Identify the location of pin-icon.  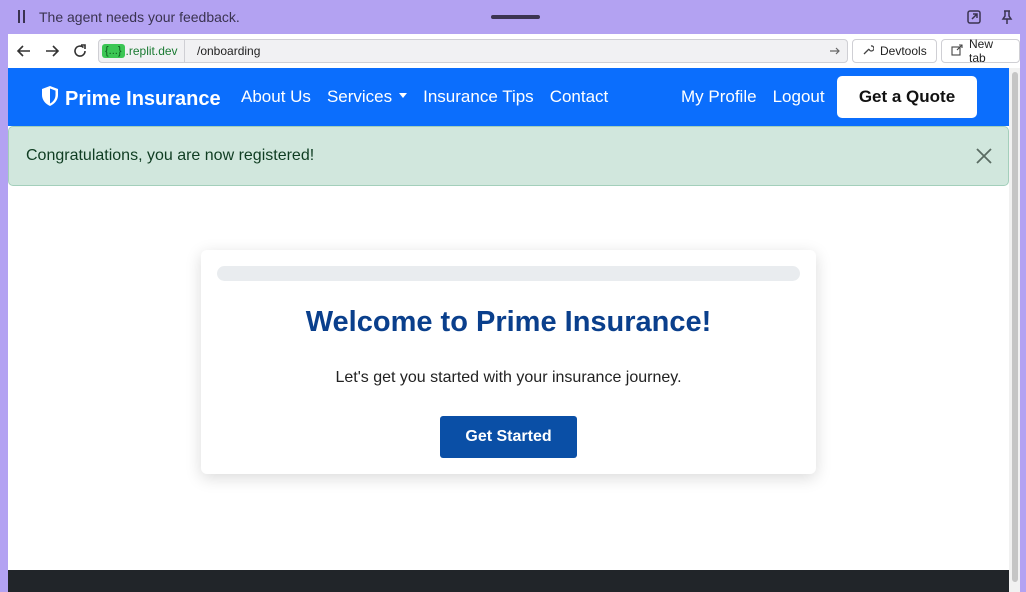
(1007, 17).